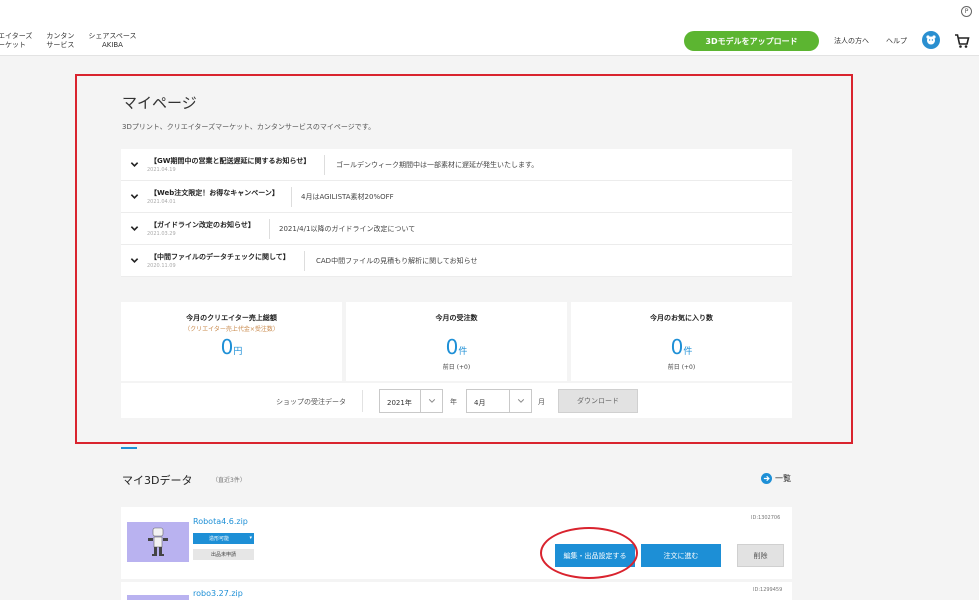 The width and height of the screenshot is (979, 600). I want to click on upload-3d-model-button: 3Dモデルをアップロード, so click(751, 41).